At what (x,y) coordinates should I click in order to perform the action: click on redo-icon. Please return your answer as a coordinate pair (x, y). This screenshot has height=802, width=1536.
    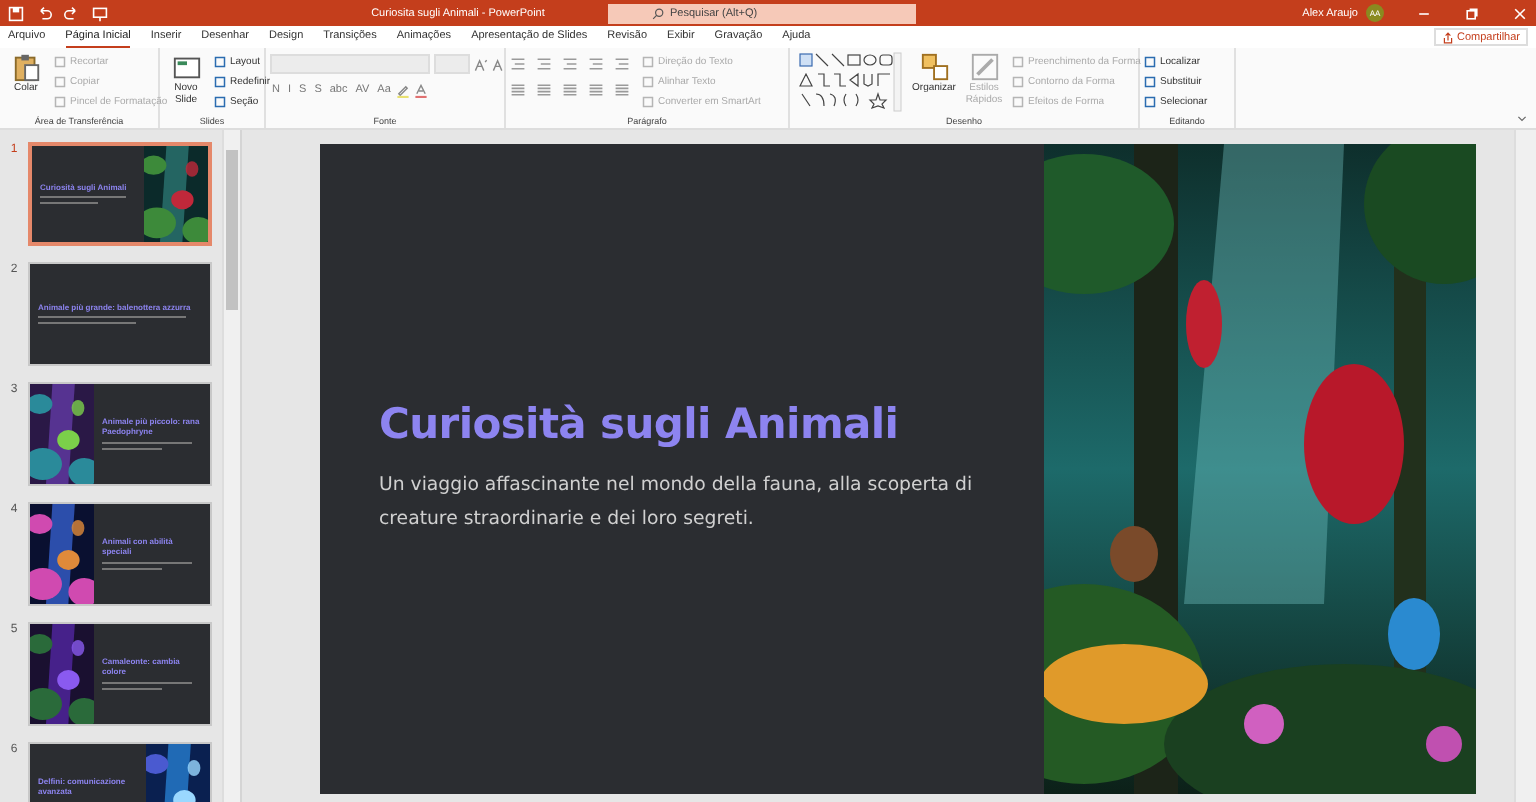
    Looking at the image, I should click on (72, 13).